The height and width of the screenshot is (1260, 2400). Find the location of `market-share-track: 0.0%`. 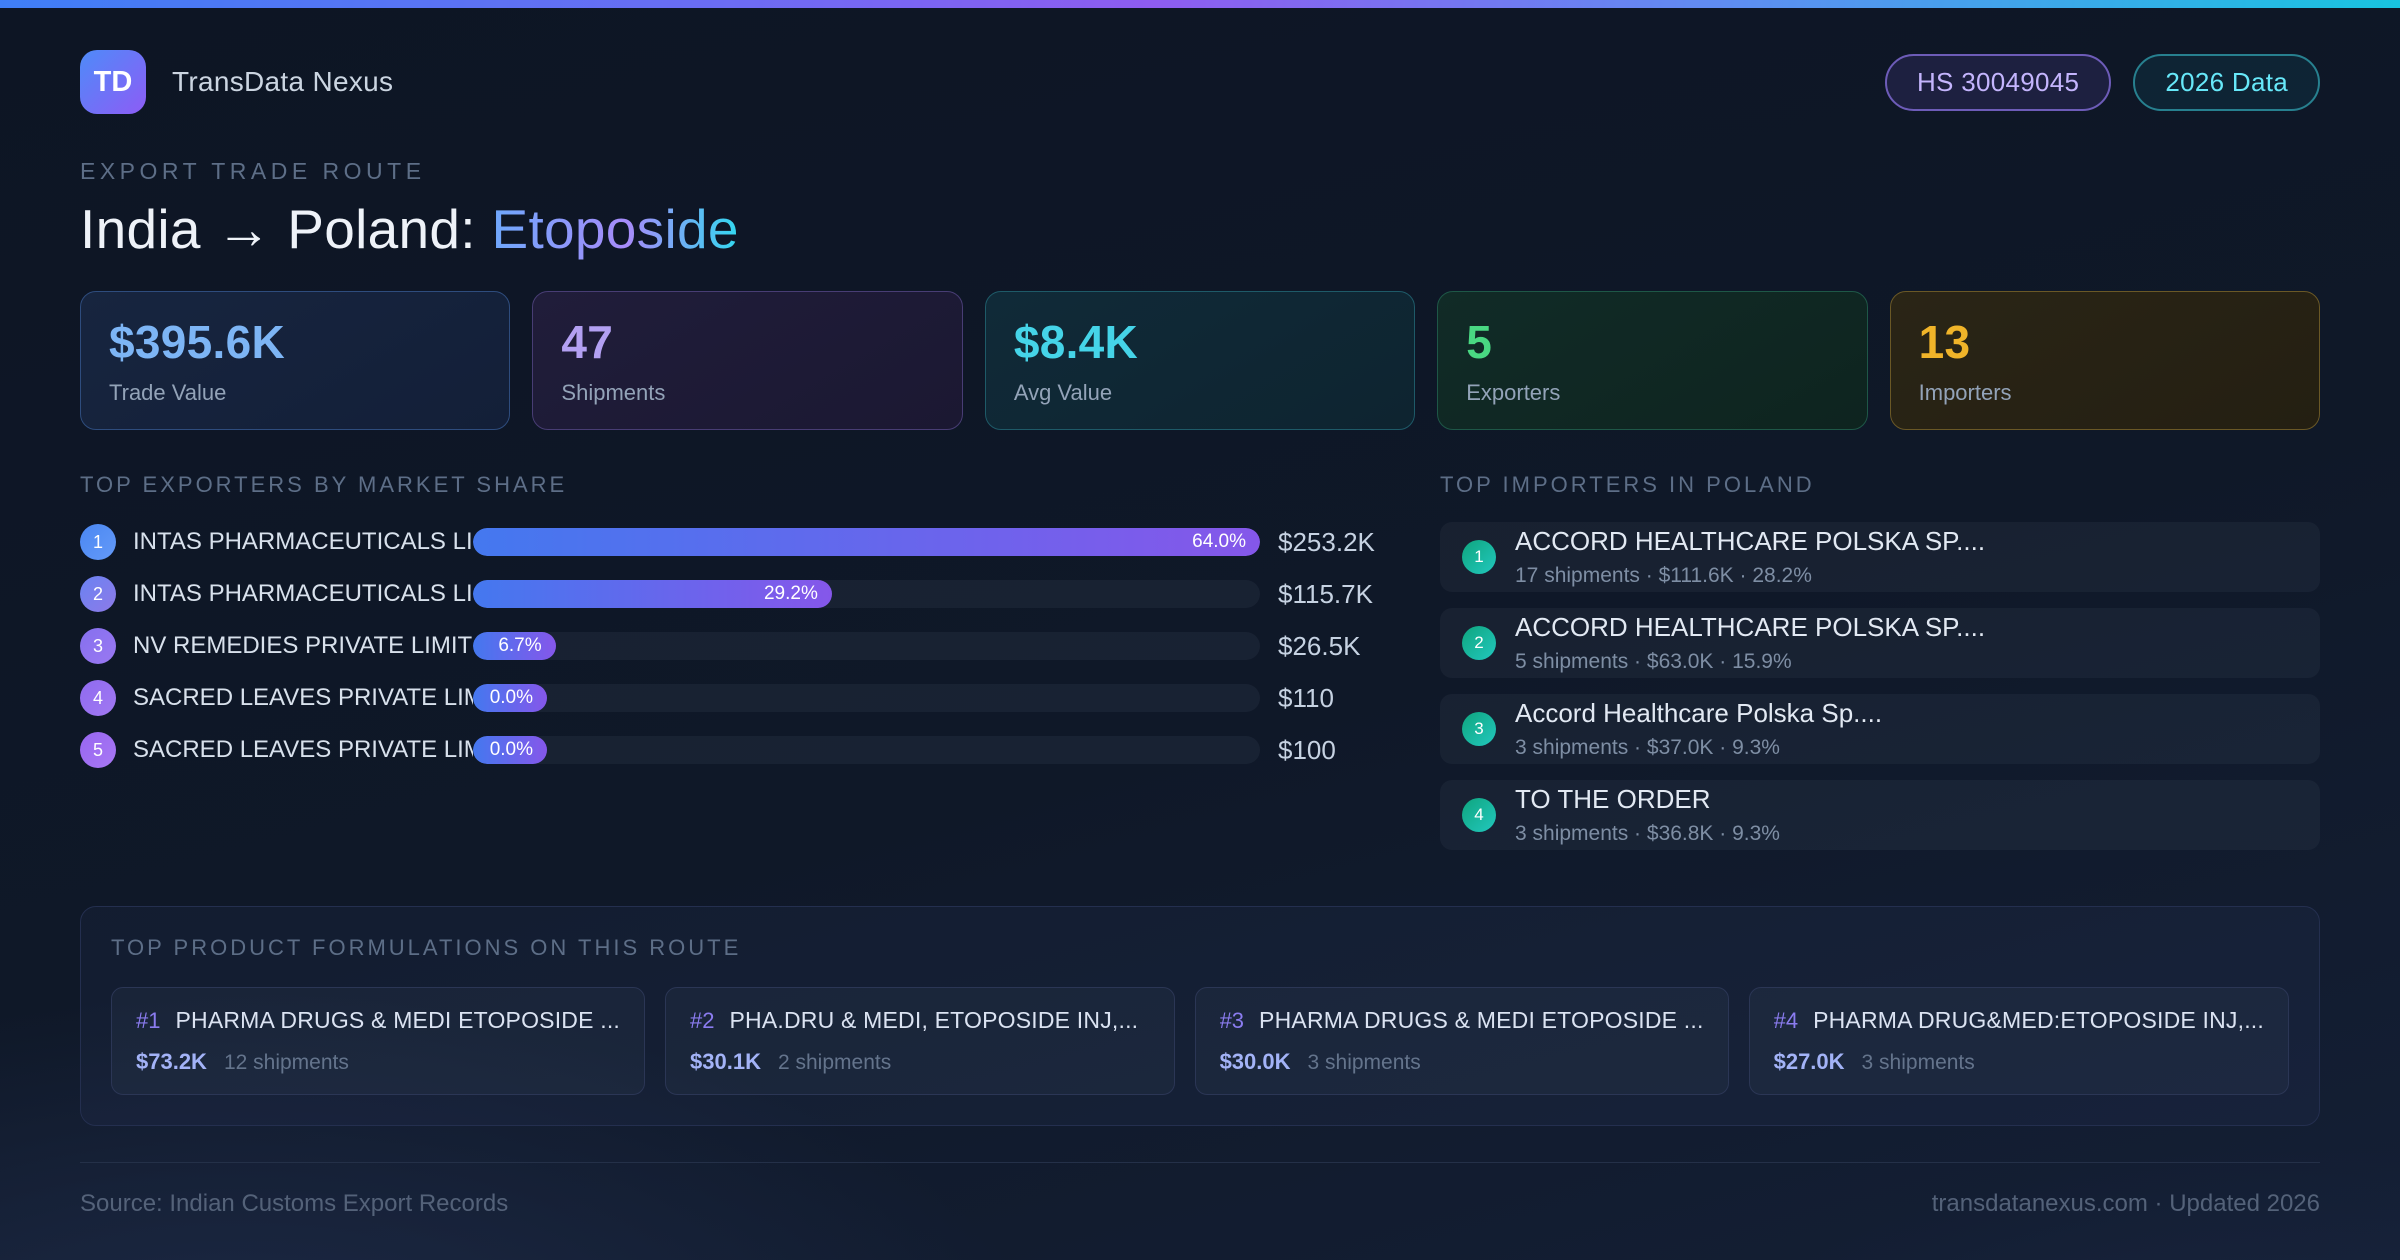

market-share-track: 0.0% is located at coordinates (866, 698).